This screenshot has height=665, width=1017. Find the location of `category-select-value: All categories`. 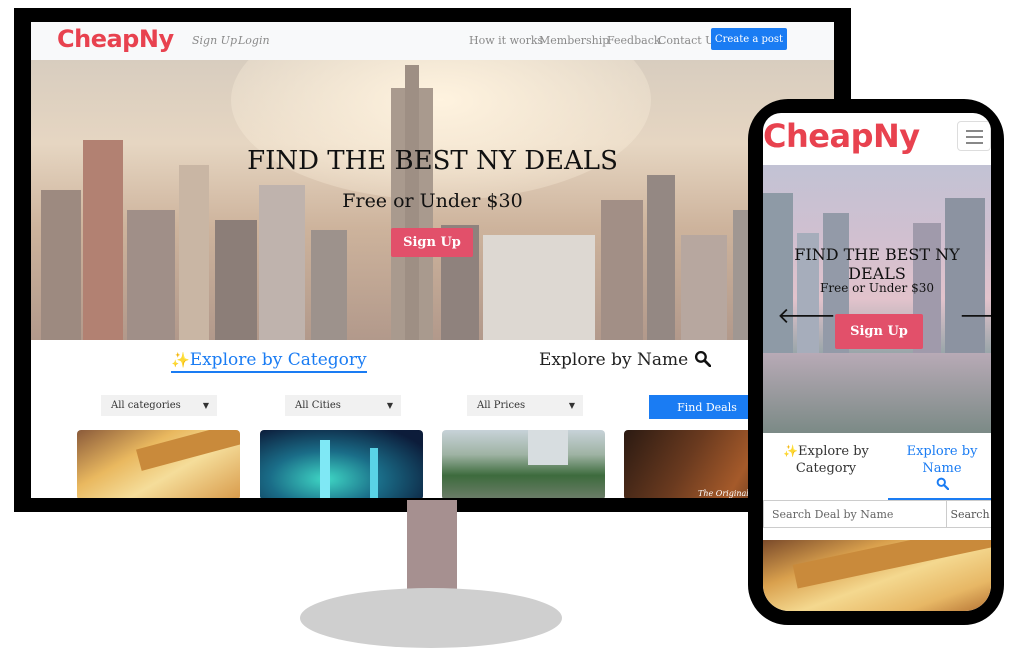

category-select-value: All categories is located at coordinates (146, 405).